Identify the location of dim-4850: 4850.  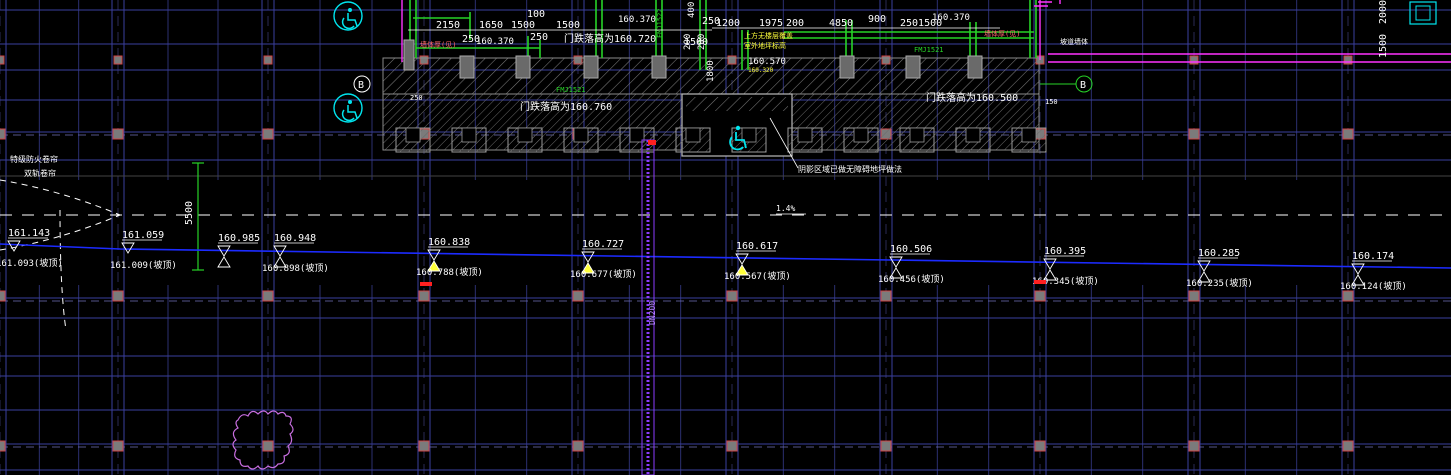
(841, 23).